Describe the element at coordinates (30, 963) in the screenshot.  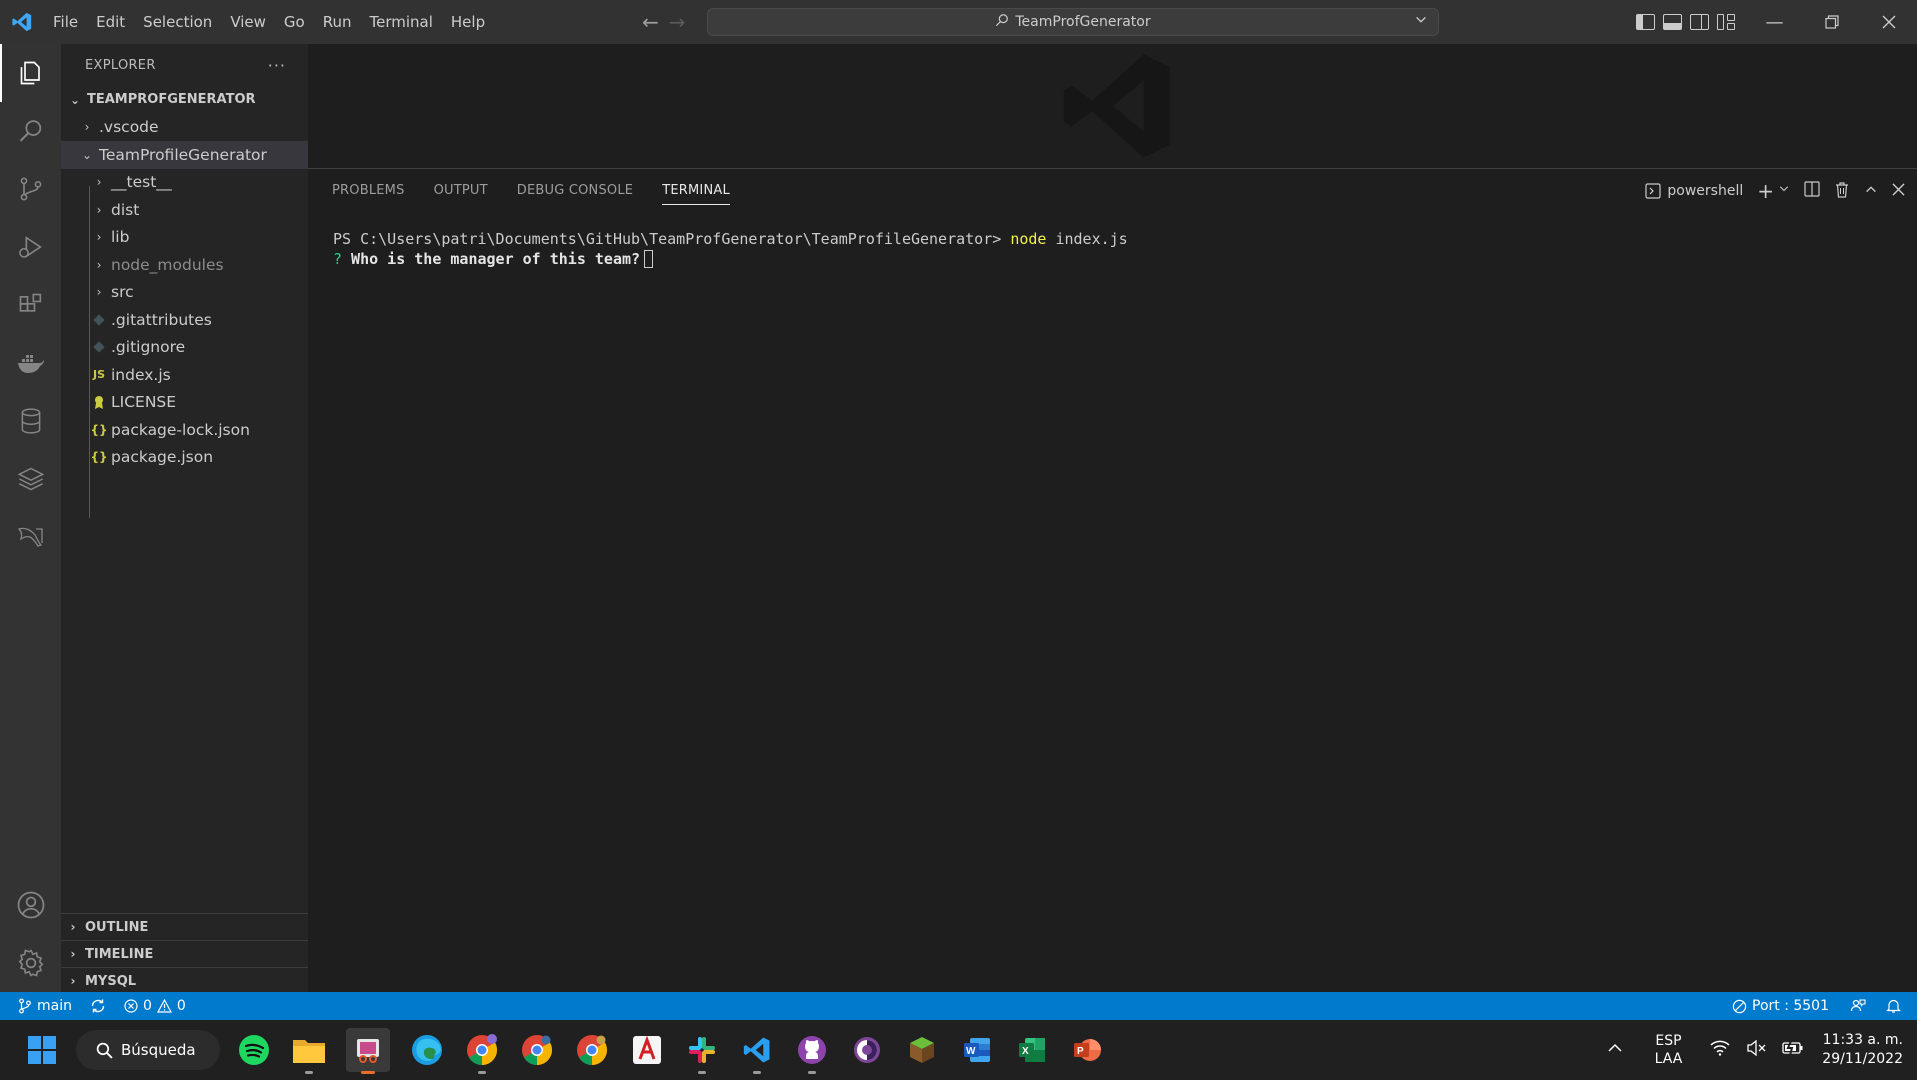
I see `settings-gear-icon` at that location.